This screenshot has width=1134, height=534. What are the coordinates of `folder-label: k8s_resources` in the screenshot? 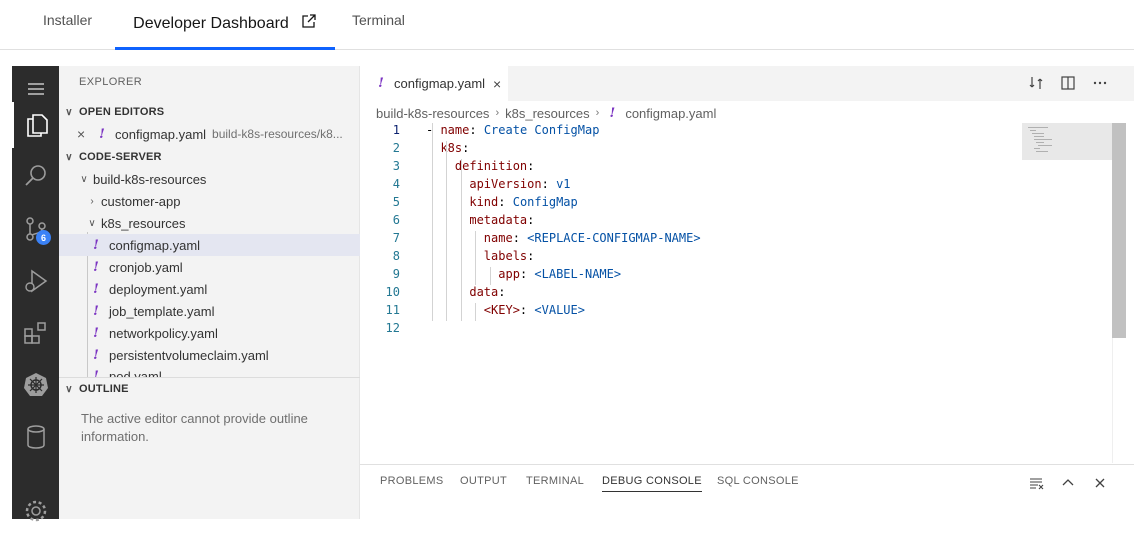 It's located at (143, 223).